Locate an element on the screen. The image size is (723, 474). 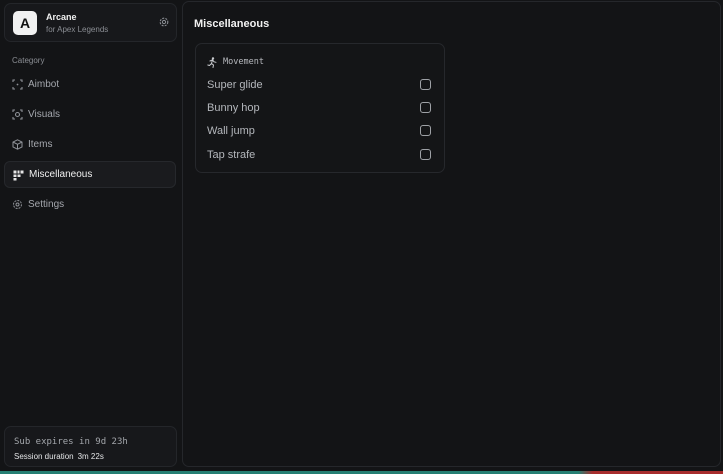
option-bunny-hop: Bunny hop is located at coordinates (321, 108).